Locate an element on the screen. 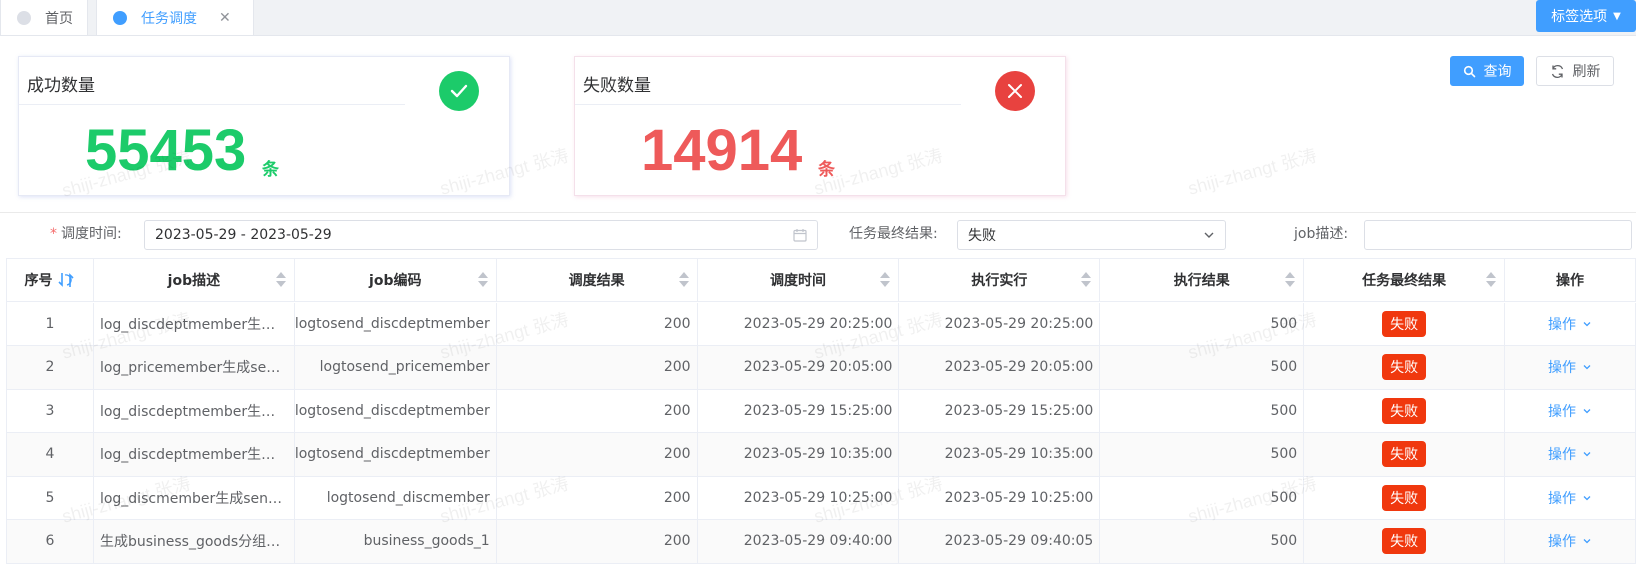 This screenshot has width=1636, height=567. schedule-time-range-input: 2023-05-29 - 2023-05-29 is located at coordinates (481, 235).